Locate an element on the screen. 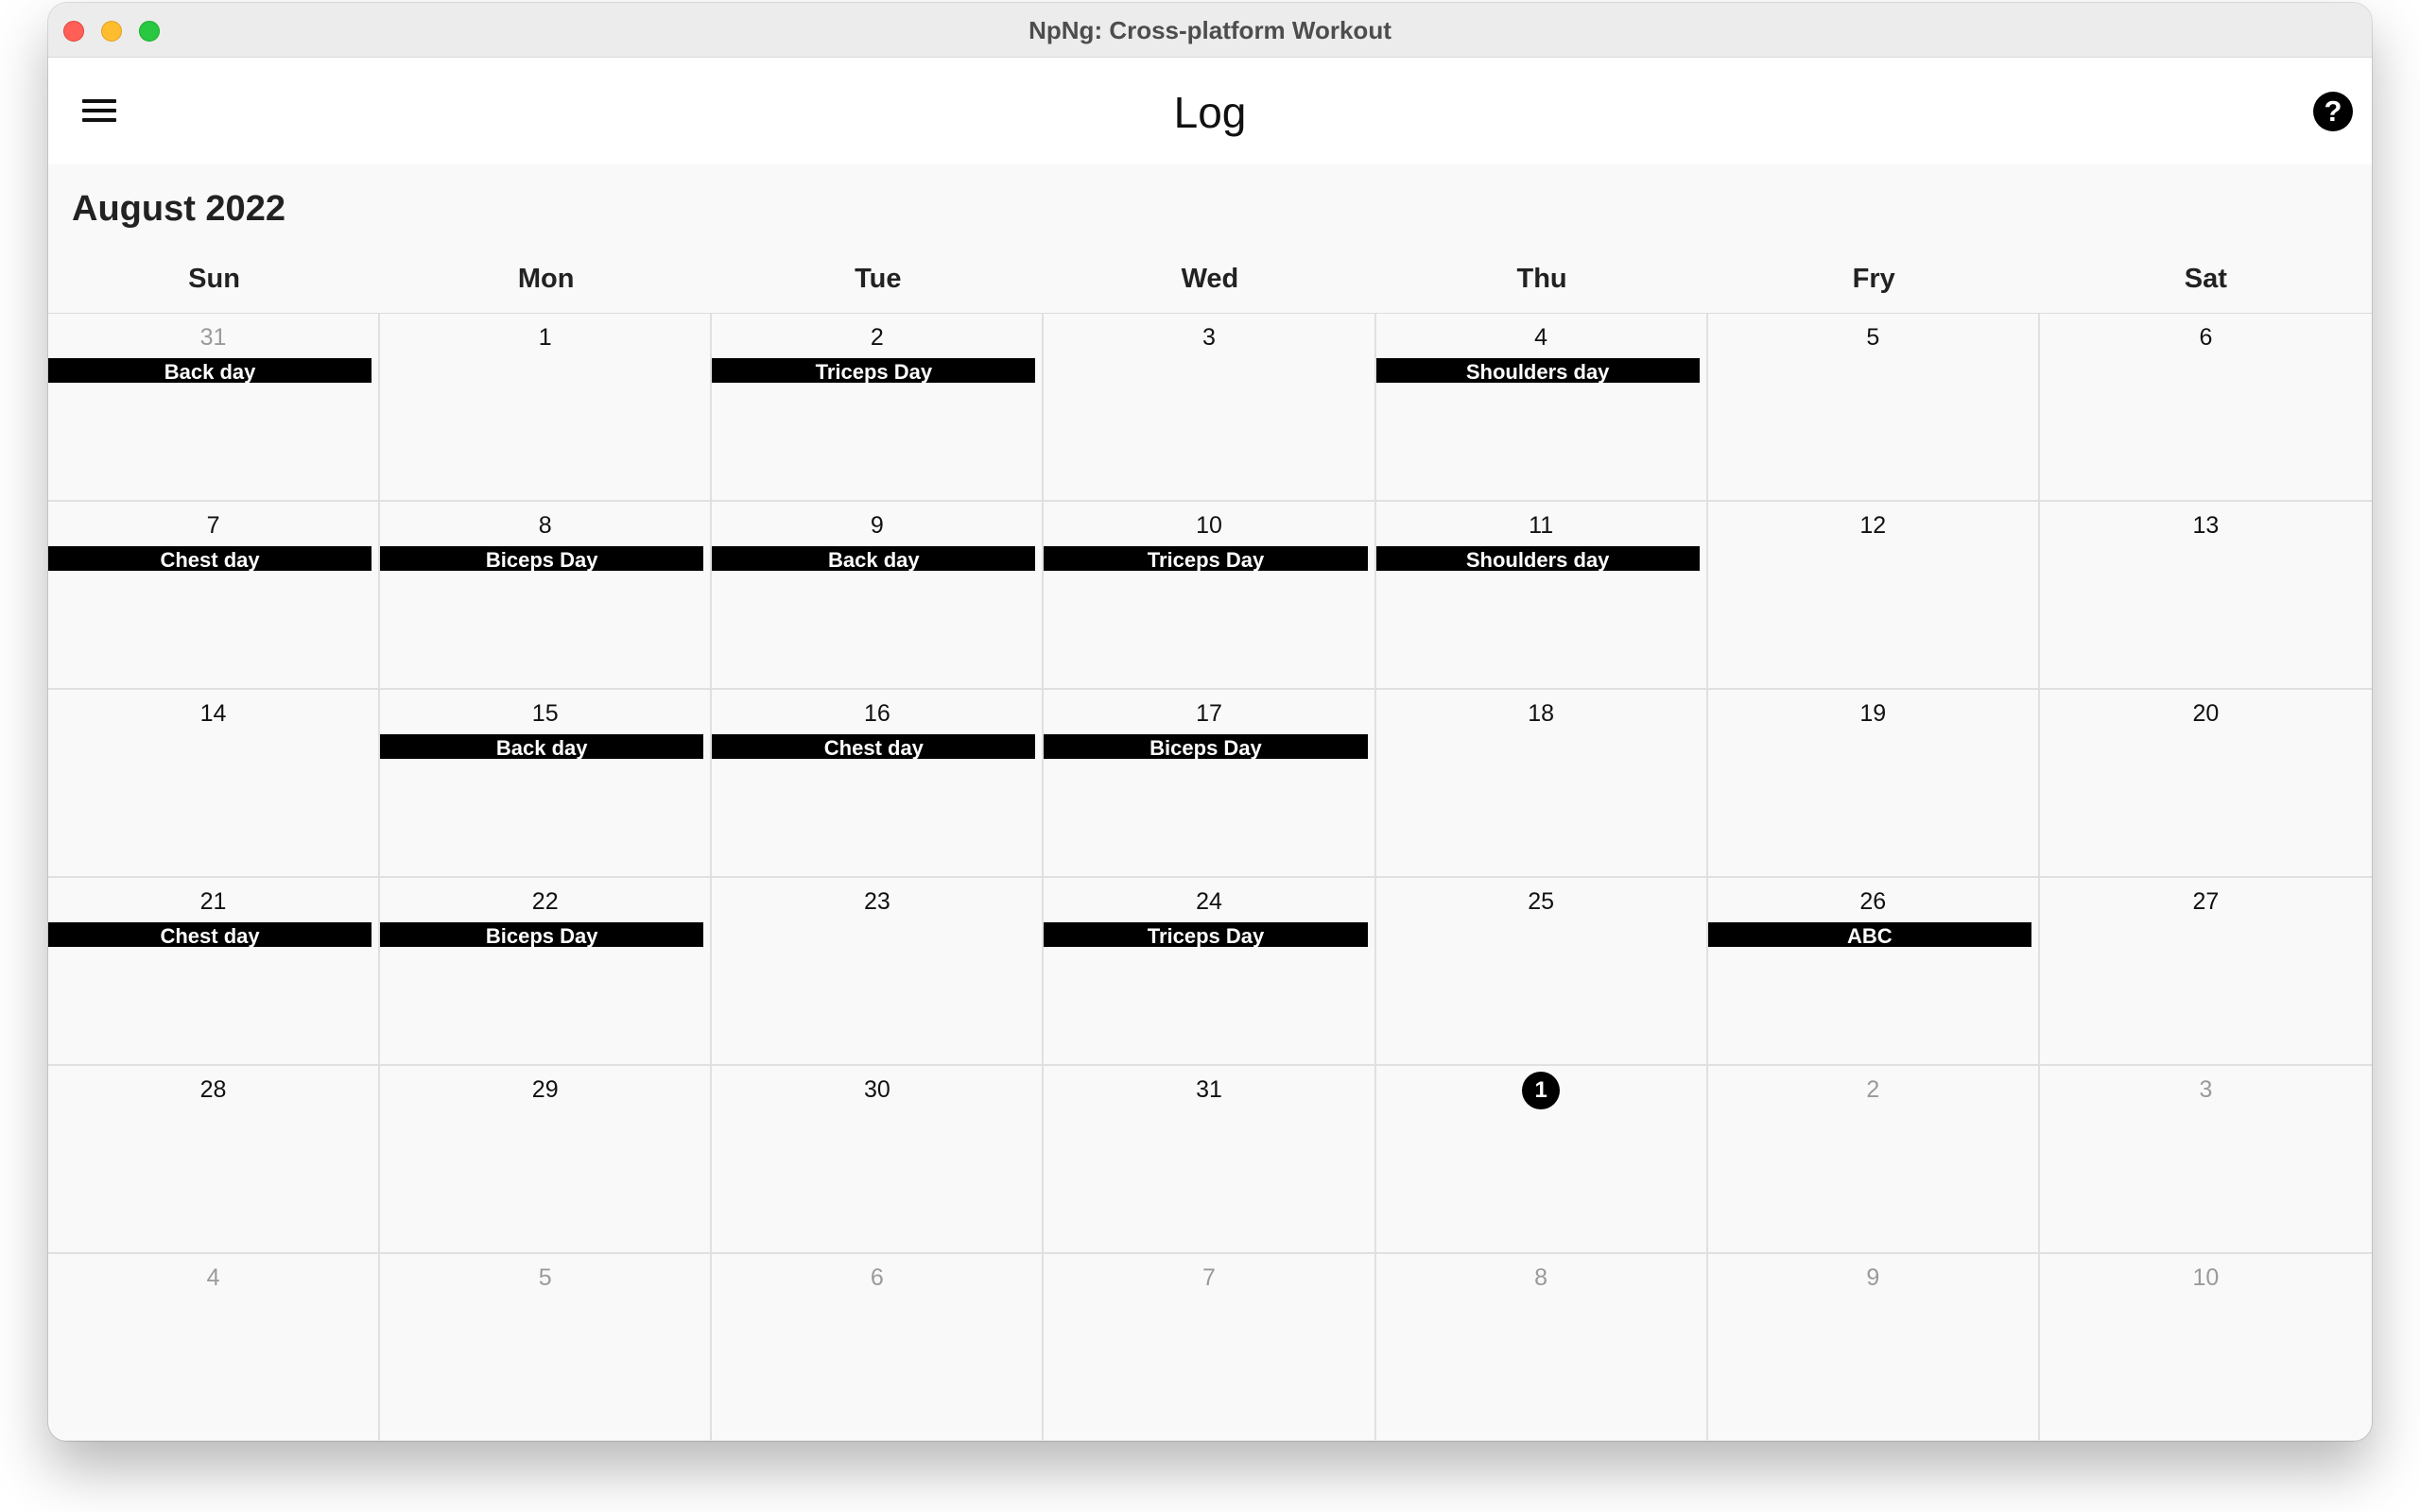  calendar-day-cell: 21 Chest day is located at coordinates (214, 972).